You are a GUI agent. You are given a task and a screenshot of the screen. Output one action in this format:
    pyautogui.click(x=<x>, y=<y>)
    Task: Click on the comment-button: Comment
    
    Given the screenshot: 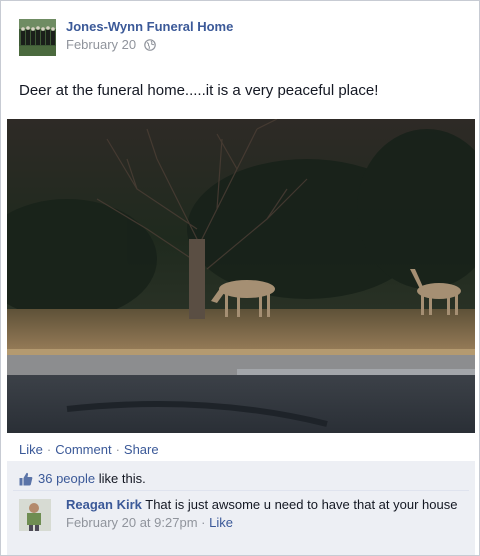 What is the action you would take?
    pyautogui.click(x=83, y=449)
    